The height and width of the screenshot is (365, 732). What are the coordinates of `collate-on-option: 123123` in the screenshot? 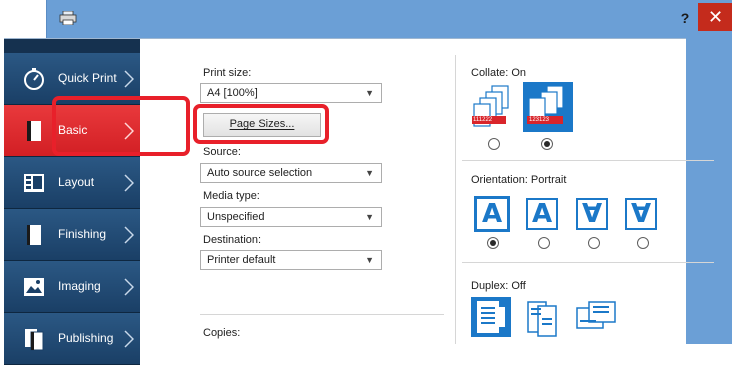 It's located at (548, 107).